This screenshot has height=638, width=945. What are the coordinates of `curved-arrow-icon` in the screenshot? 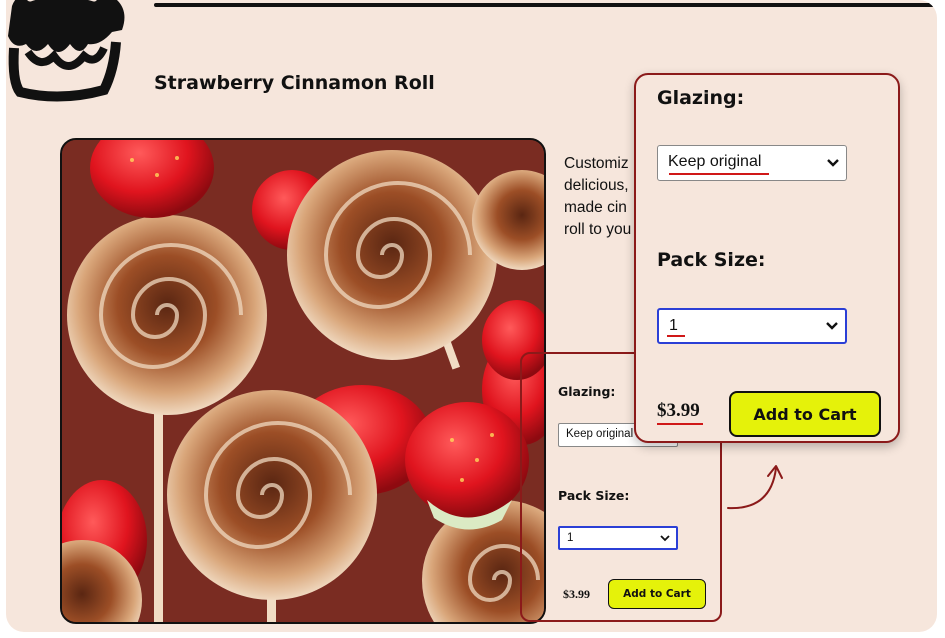 It's located at (755, 487).